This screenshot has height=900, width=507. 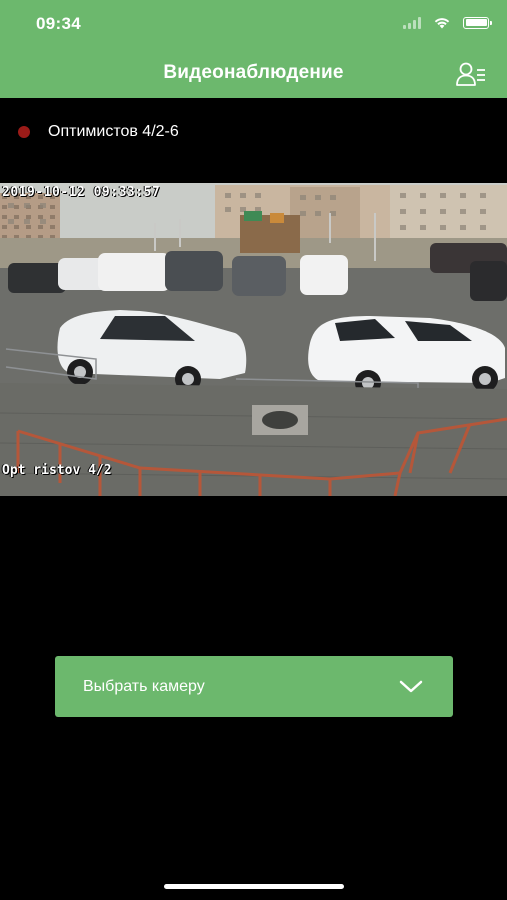 I want to click on user-list-icon, so click(x=471, y=74).